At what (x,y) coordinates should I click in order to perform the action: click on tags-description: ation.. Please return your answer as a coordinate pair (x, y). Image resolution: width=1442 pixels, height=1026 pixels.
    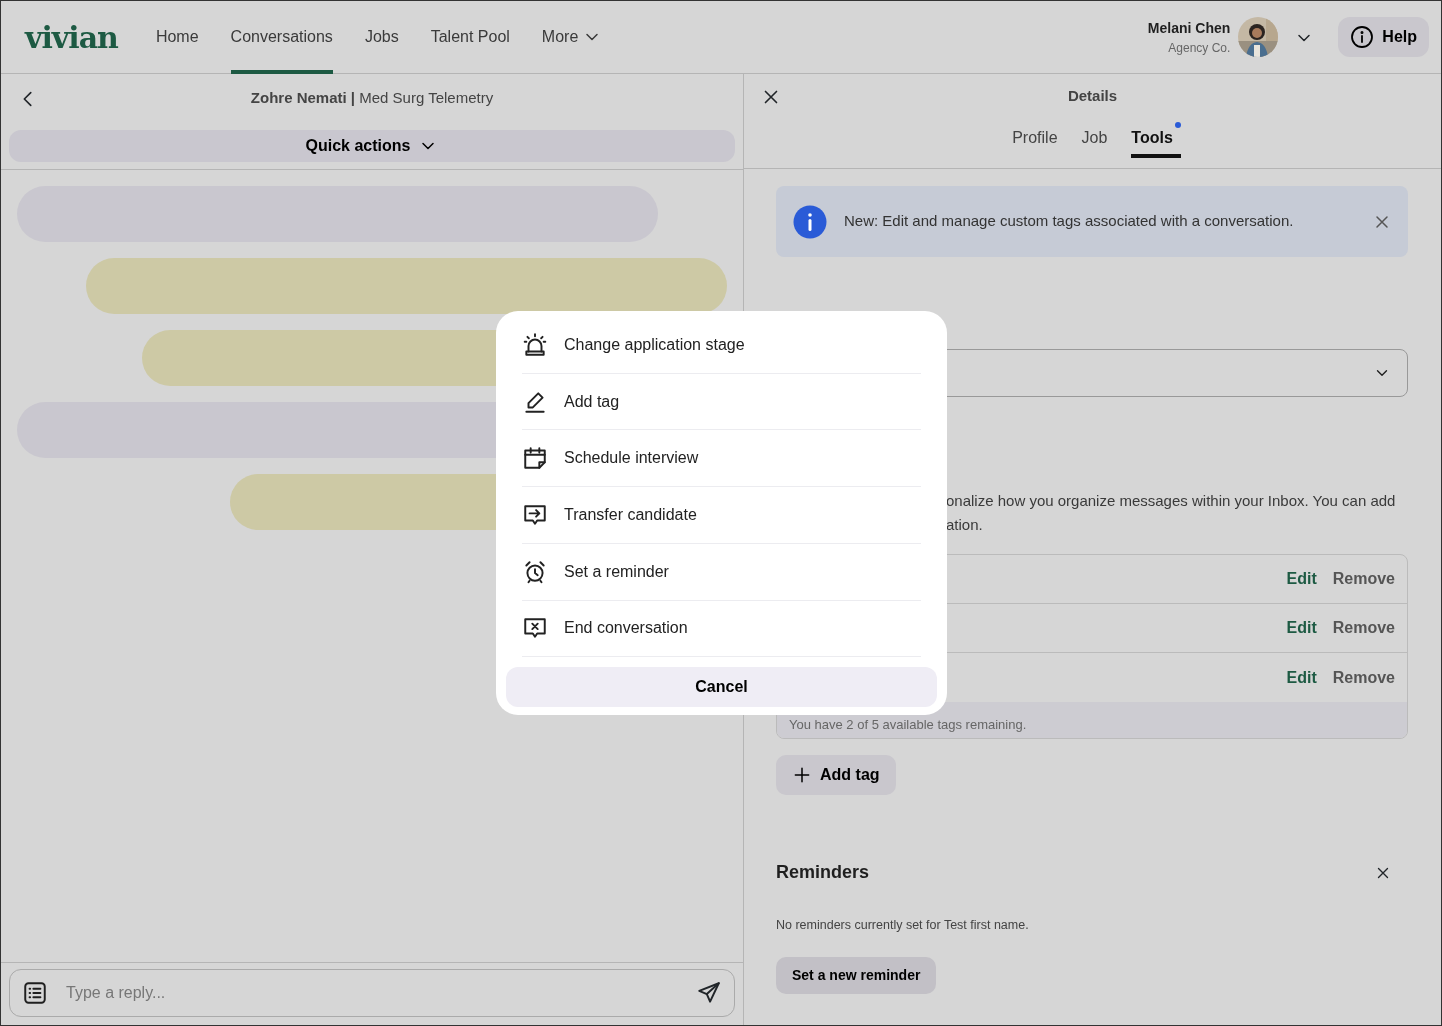
    Looking at the image, I should click on (965, 525).